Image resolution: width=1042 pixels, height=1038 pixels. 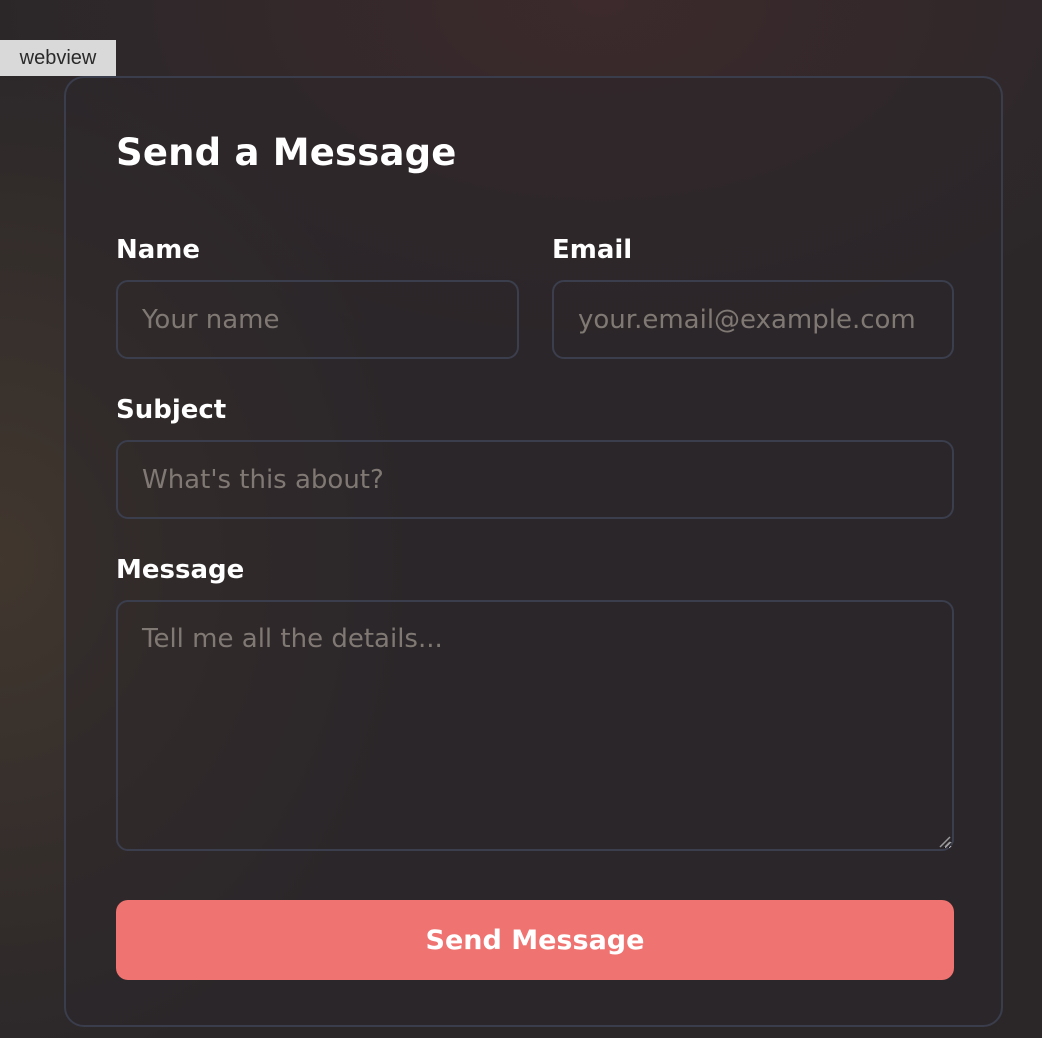 I want to click on email-input, so click(x=753, y=319).